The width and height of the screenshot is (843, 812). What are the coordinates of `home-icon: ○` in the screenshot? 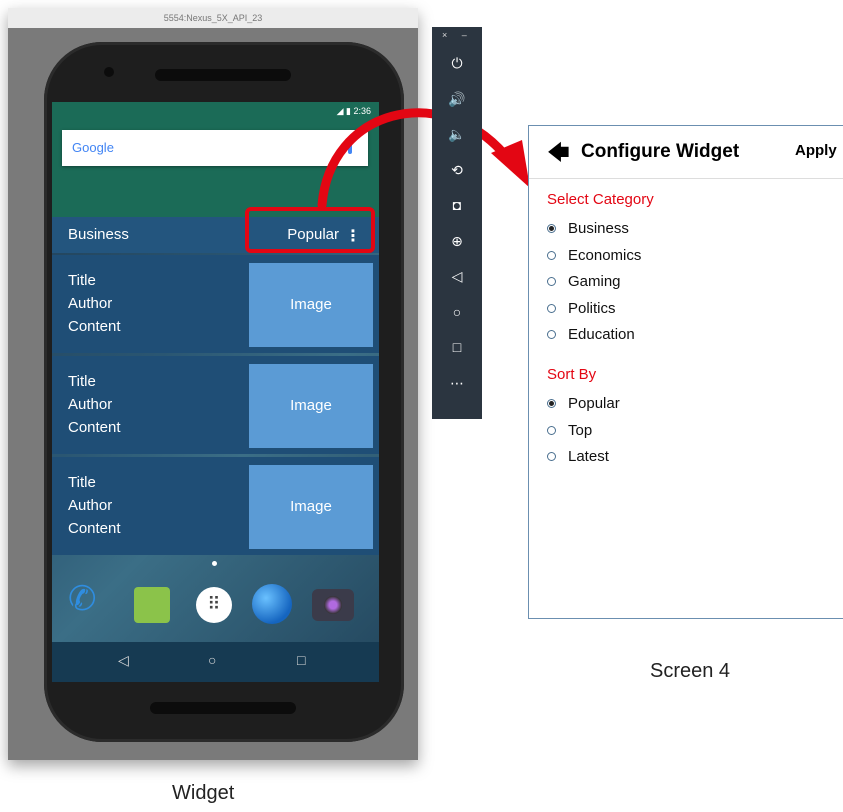 It's located at (457, 312).